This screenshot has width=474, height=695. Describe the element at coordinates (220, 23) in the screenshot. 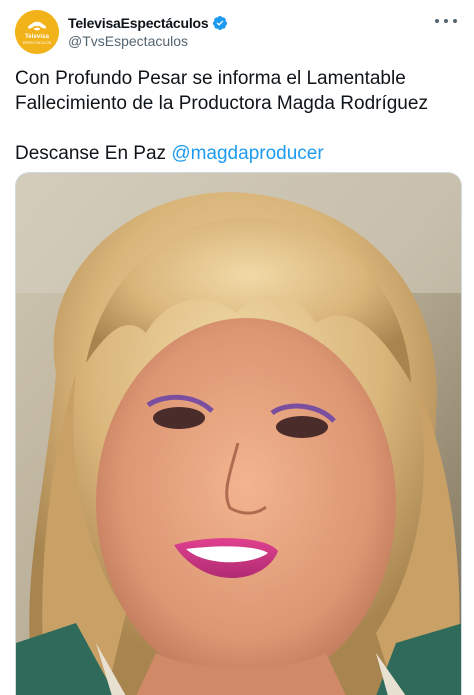

I see `verified-badge-icon` at that location.